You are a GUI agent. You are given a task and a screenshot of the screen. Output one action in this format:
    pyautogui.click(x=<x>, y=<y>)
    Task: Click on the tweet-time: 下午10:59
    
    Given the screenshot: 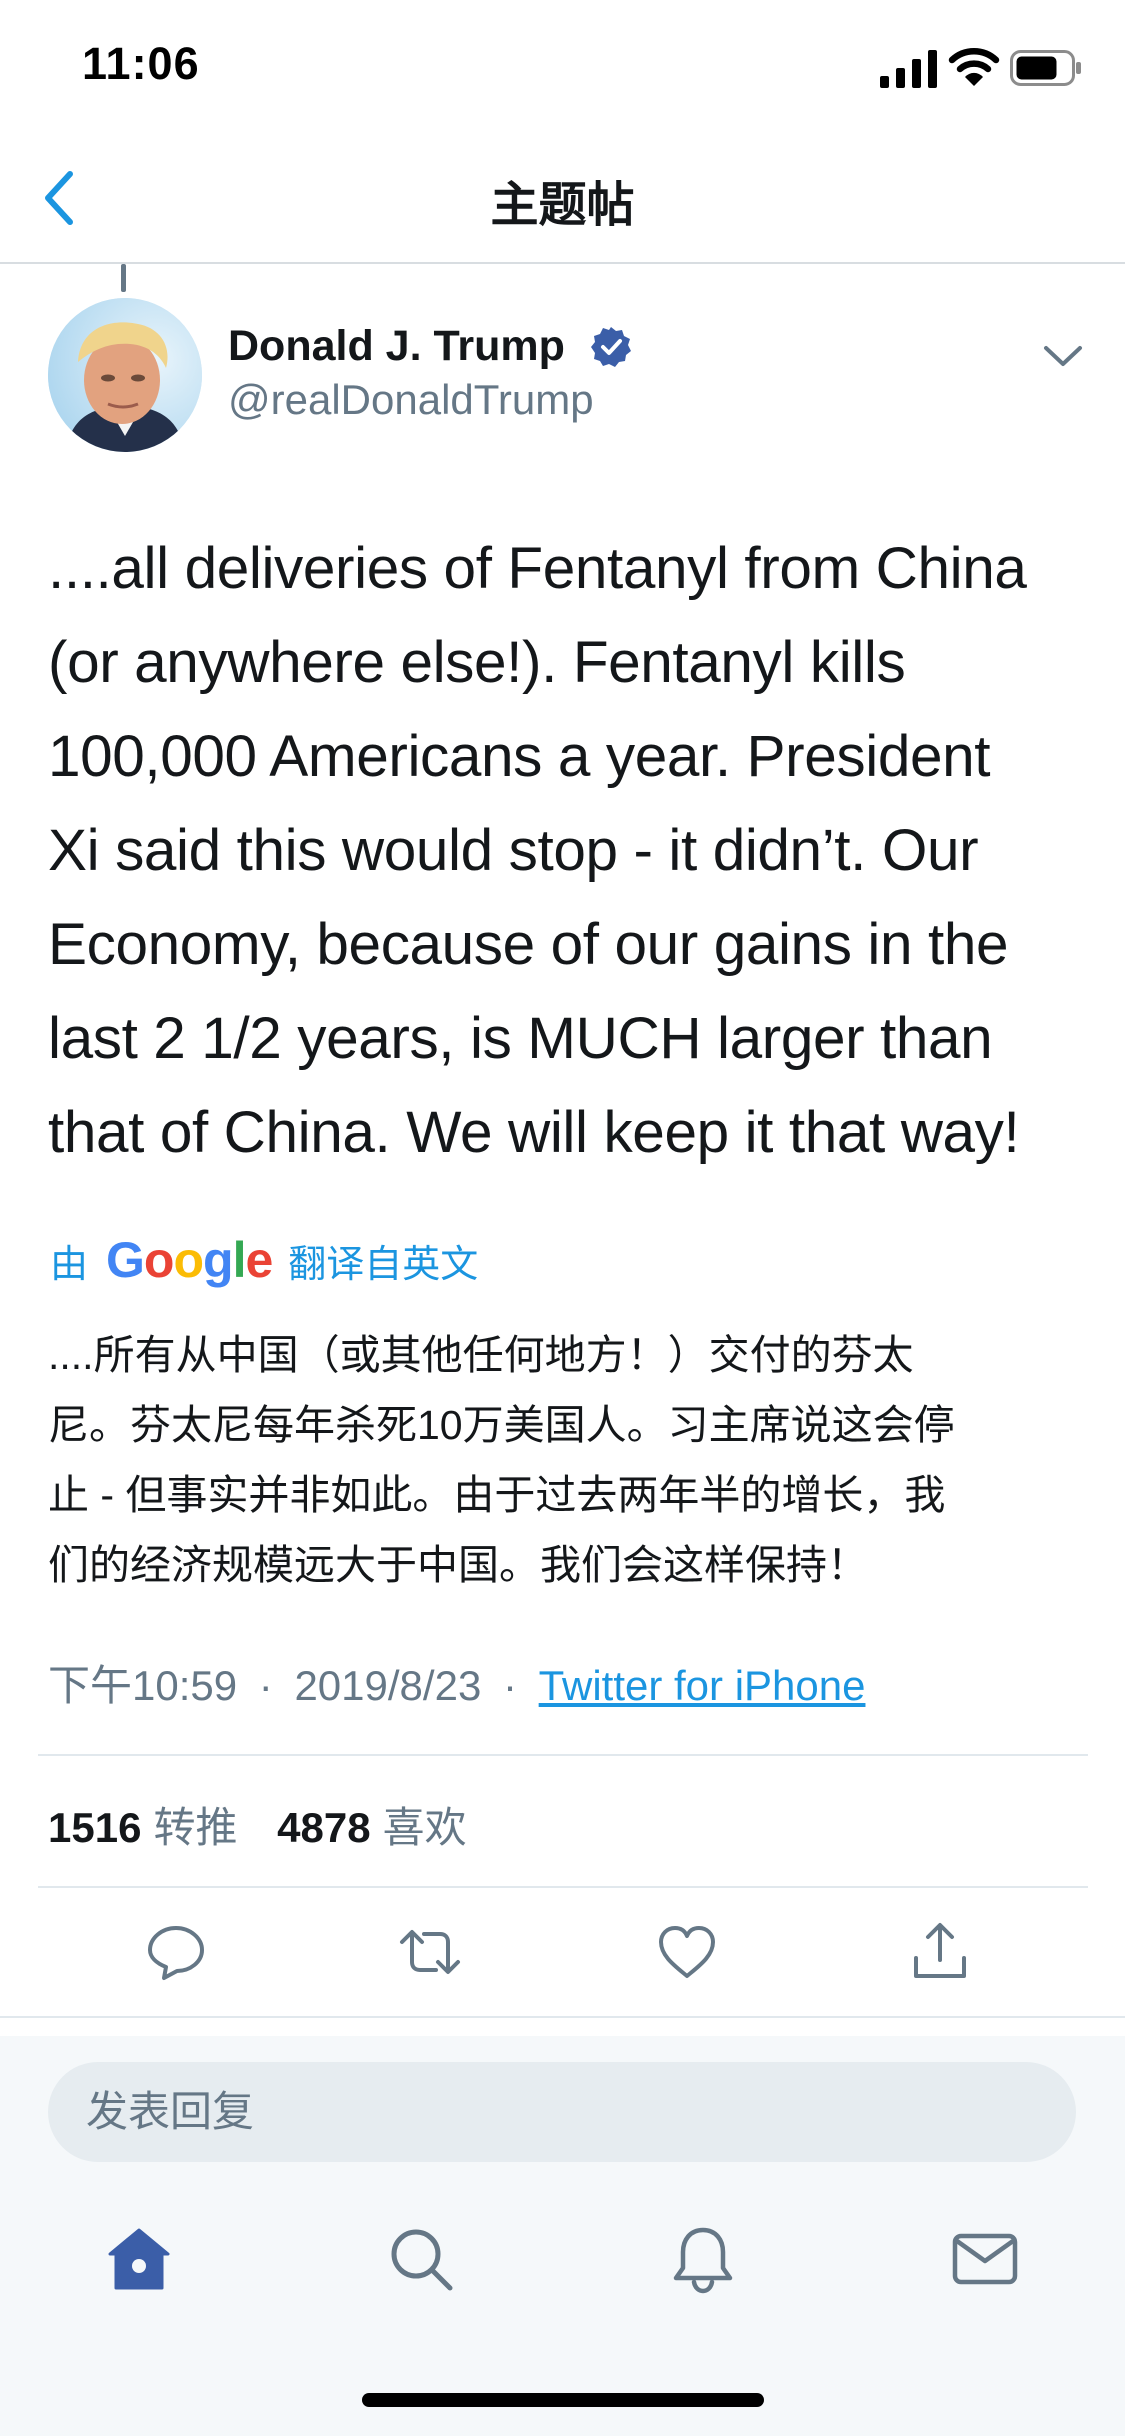 What is the action you would take?
    pyautogui.click(x=143, y=1685)
    